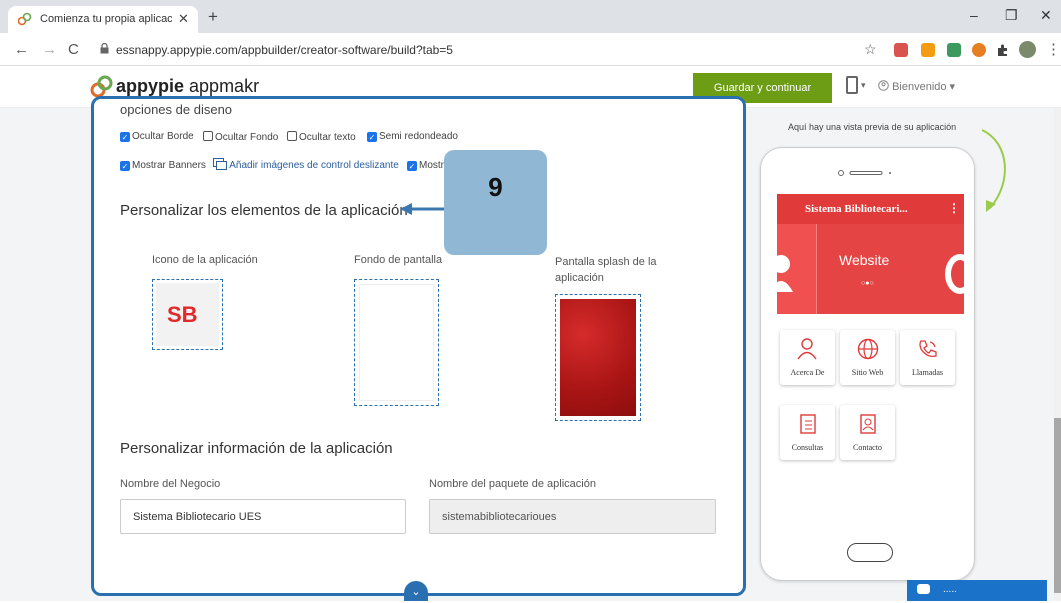 This screenshot has width=1061, height=603. Describe the element at coordinates (183, 19) in the screenshot. I see `tab-close-icon: ✕` at that location.